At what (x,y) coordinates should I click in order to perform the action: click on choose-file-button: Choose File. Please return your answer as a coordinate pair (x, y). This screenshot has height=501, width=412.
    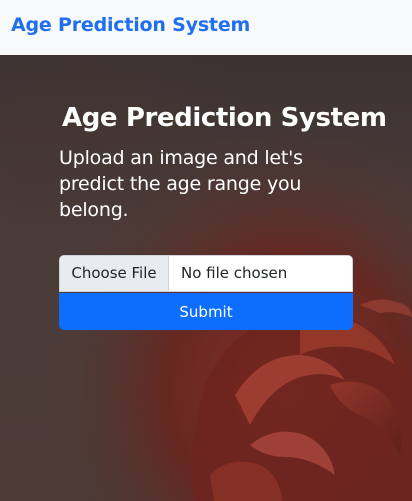
    Looking at the image, I should click on (114, 273).